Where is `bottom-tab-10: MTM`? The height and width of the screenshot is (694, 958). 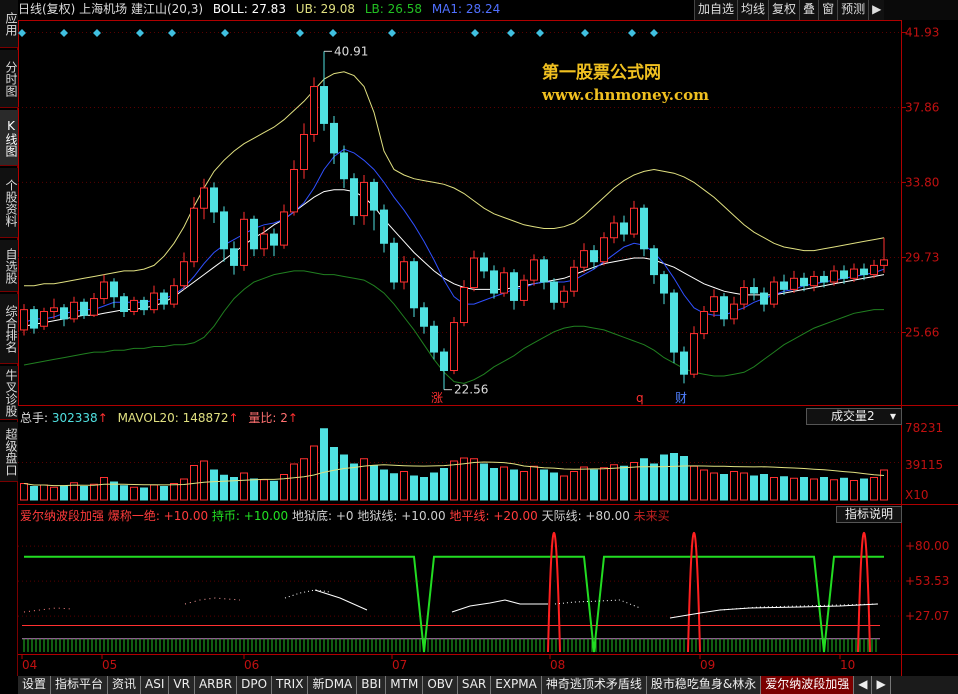
bottom-tab-10: MTM is located at coordinates (405, 685).